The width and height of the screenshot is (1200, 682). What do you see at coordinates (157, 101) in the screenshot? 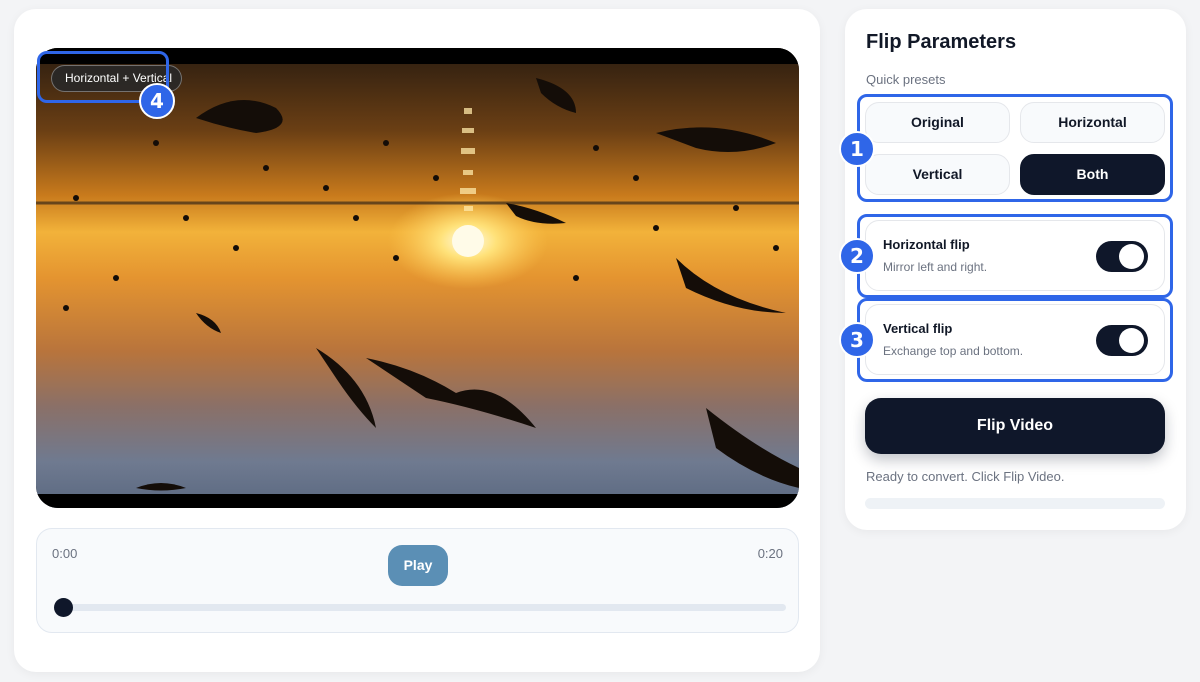
I see `annotation-marker-4: 4` at bounding box center [157, 101].